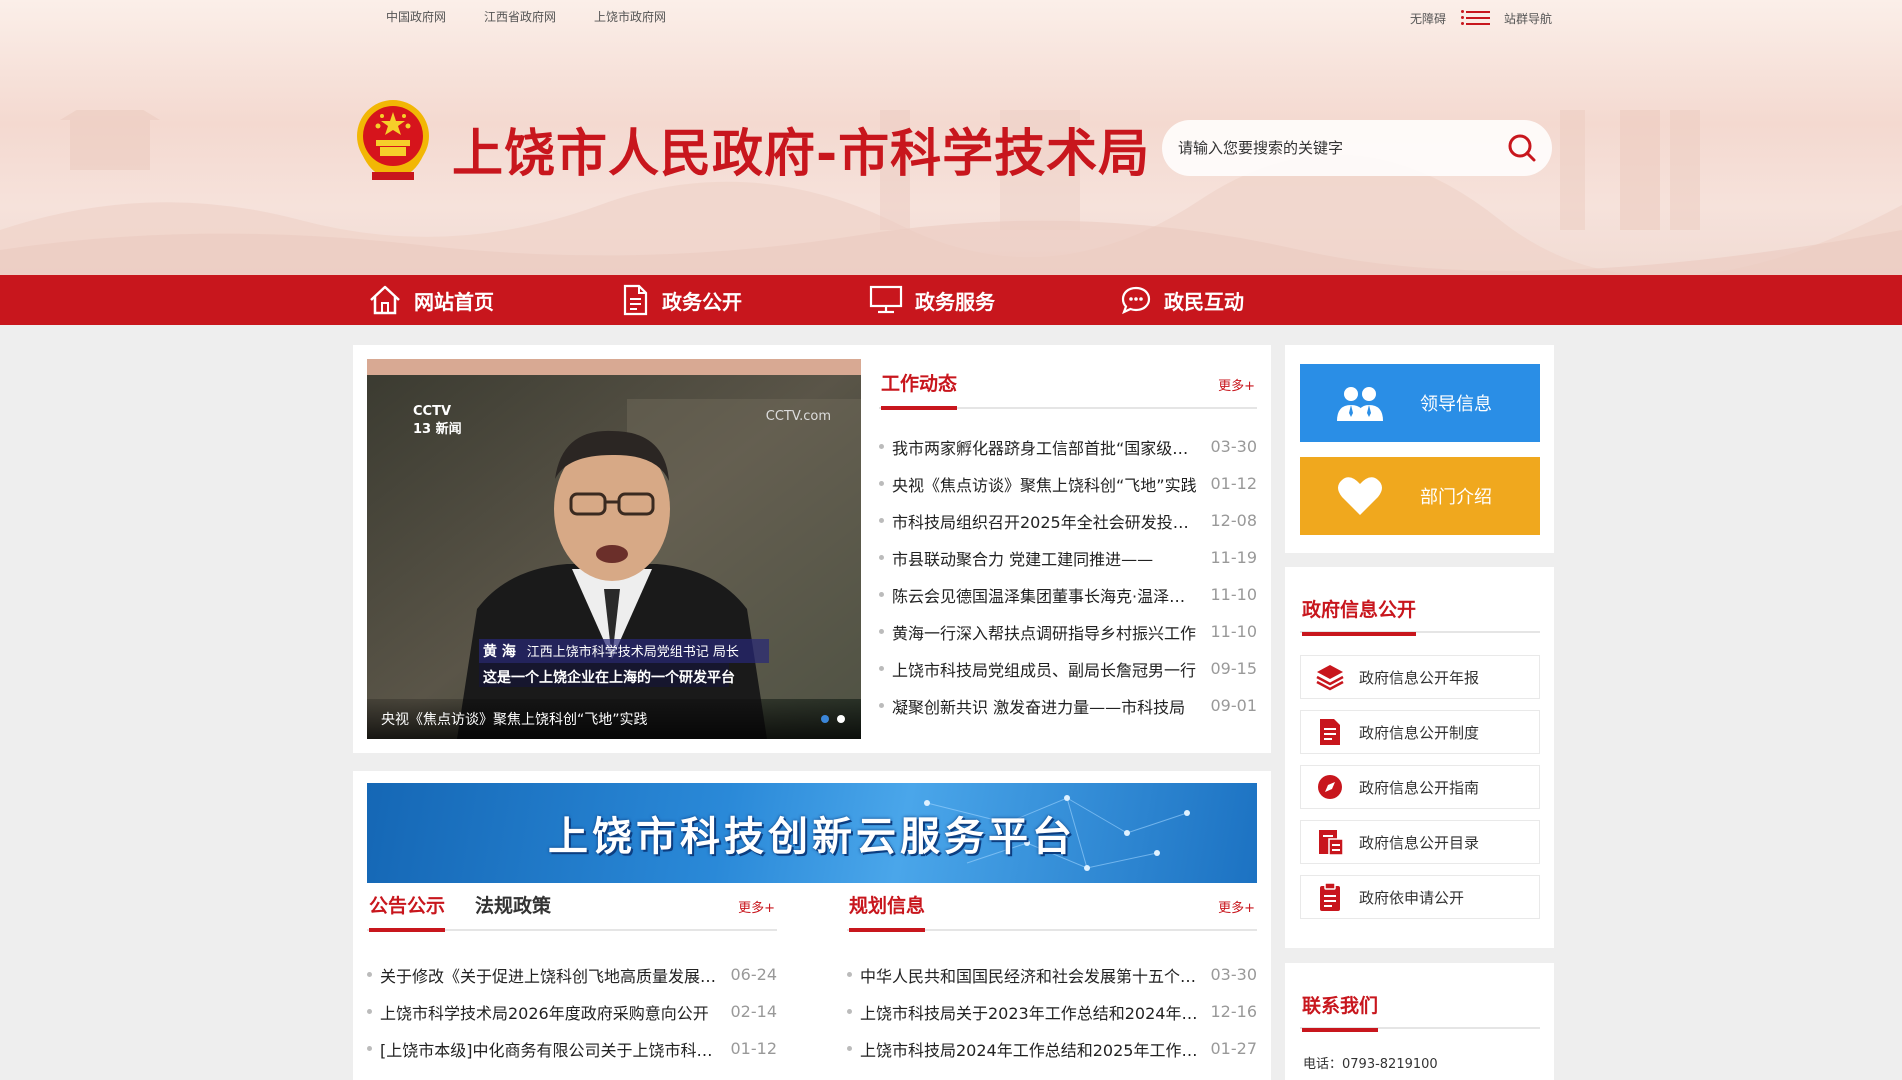 This screenshot has height=1080, width=1902. Describe the element at coordinates (955, 301) in the screenshot. I see `nav-gov-service-label: 政务服务` at that location.